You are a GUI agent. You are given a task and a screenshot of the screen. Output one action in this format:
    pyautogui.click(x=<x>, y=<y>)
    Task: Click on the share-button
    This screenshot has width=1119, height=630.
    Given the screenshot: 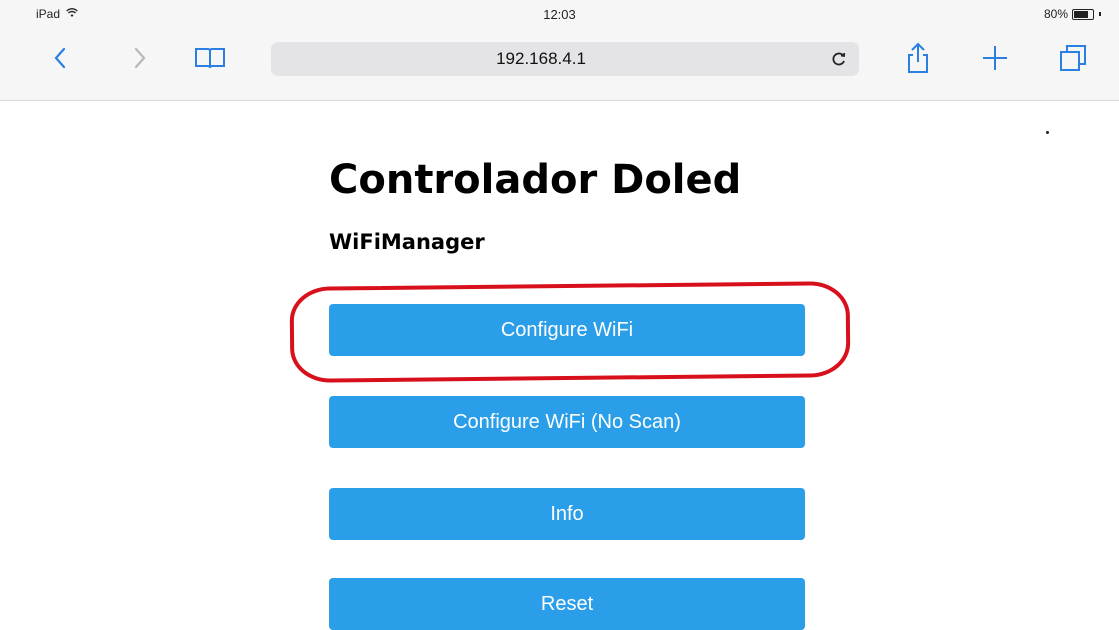 What is the action you would take?
    pyautogui.click(x=918, y=58)
    